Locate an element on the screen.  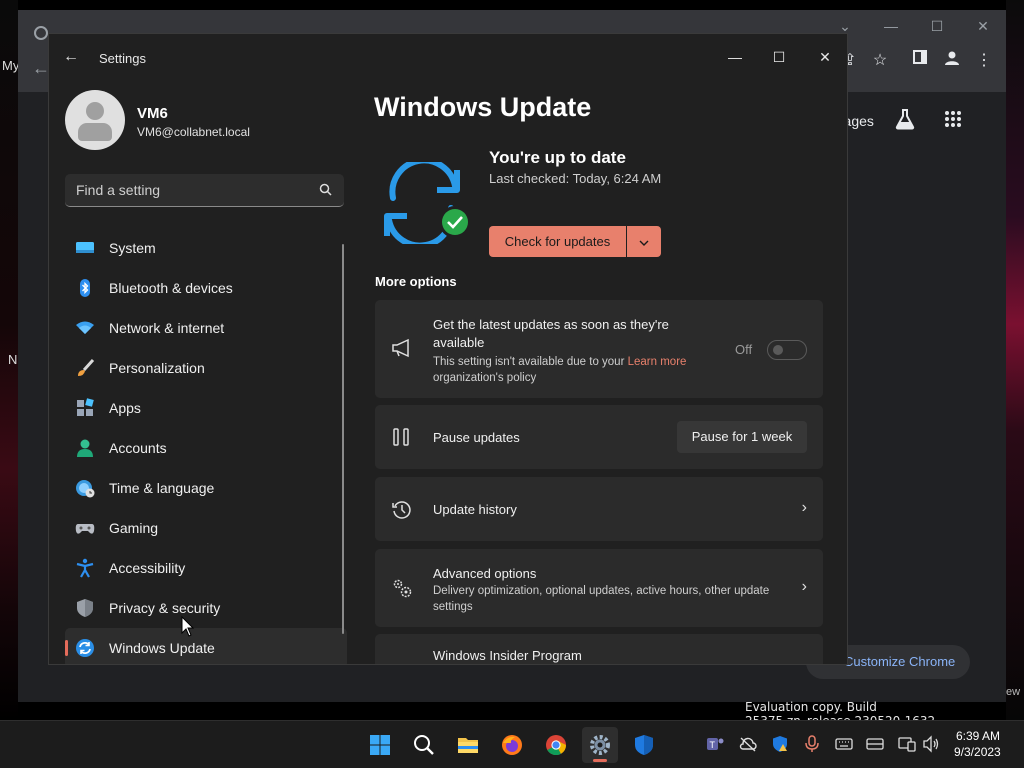
security-warning-icon is located at coordinates (780, 744).